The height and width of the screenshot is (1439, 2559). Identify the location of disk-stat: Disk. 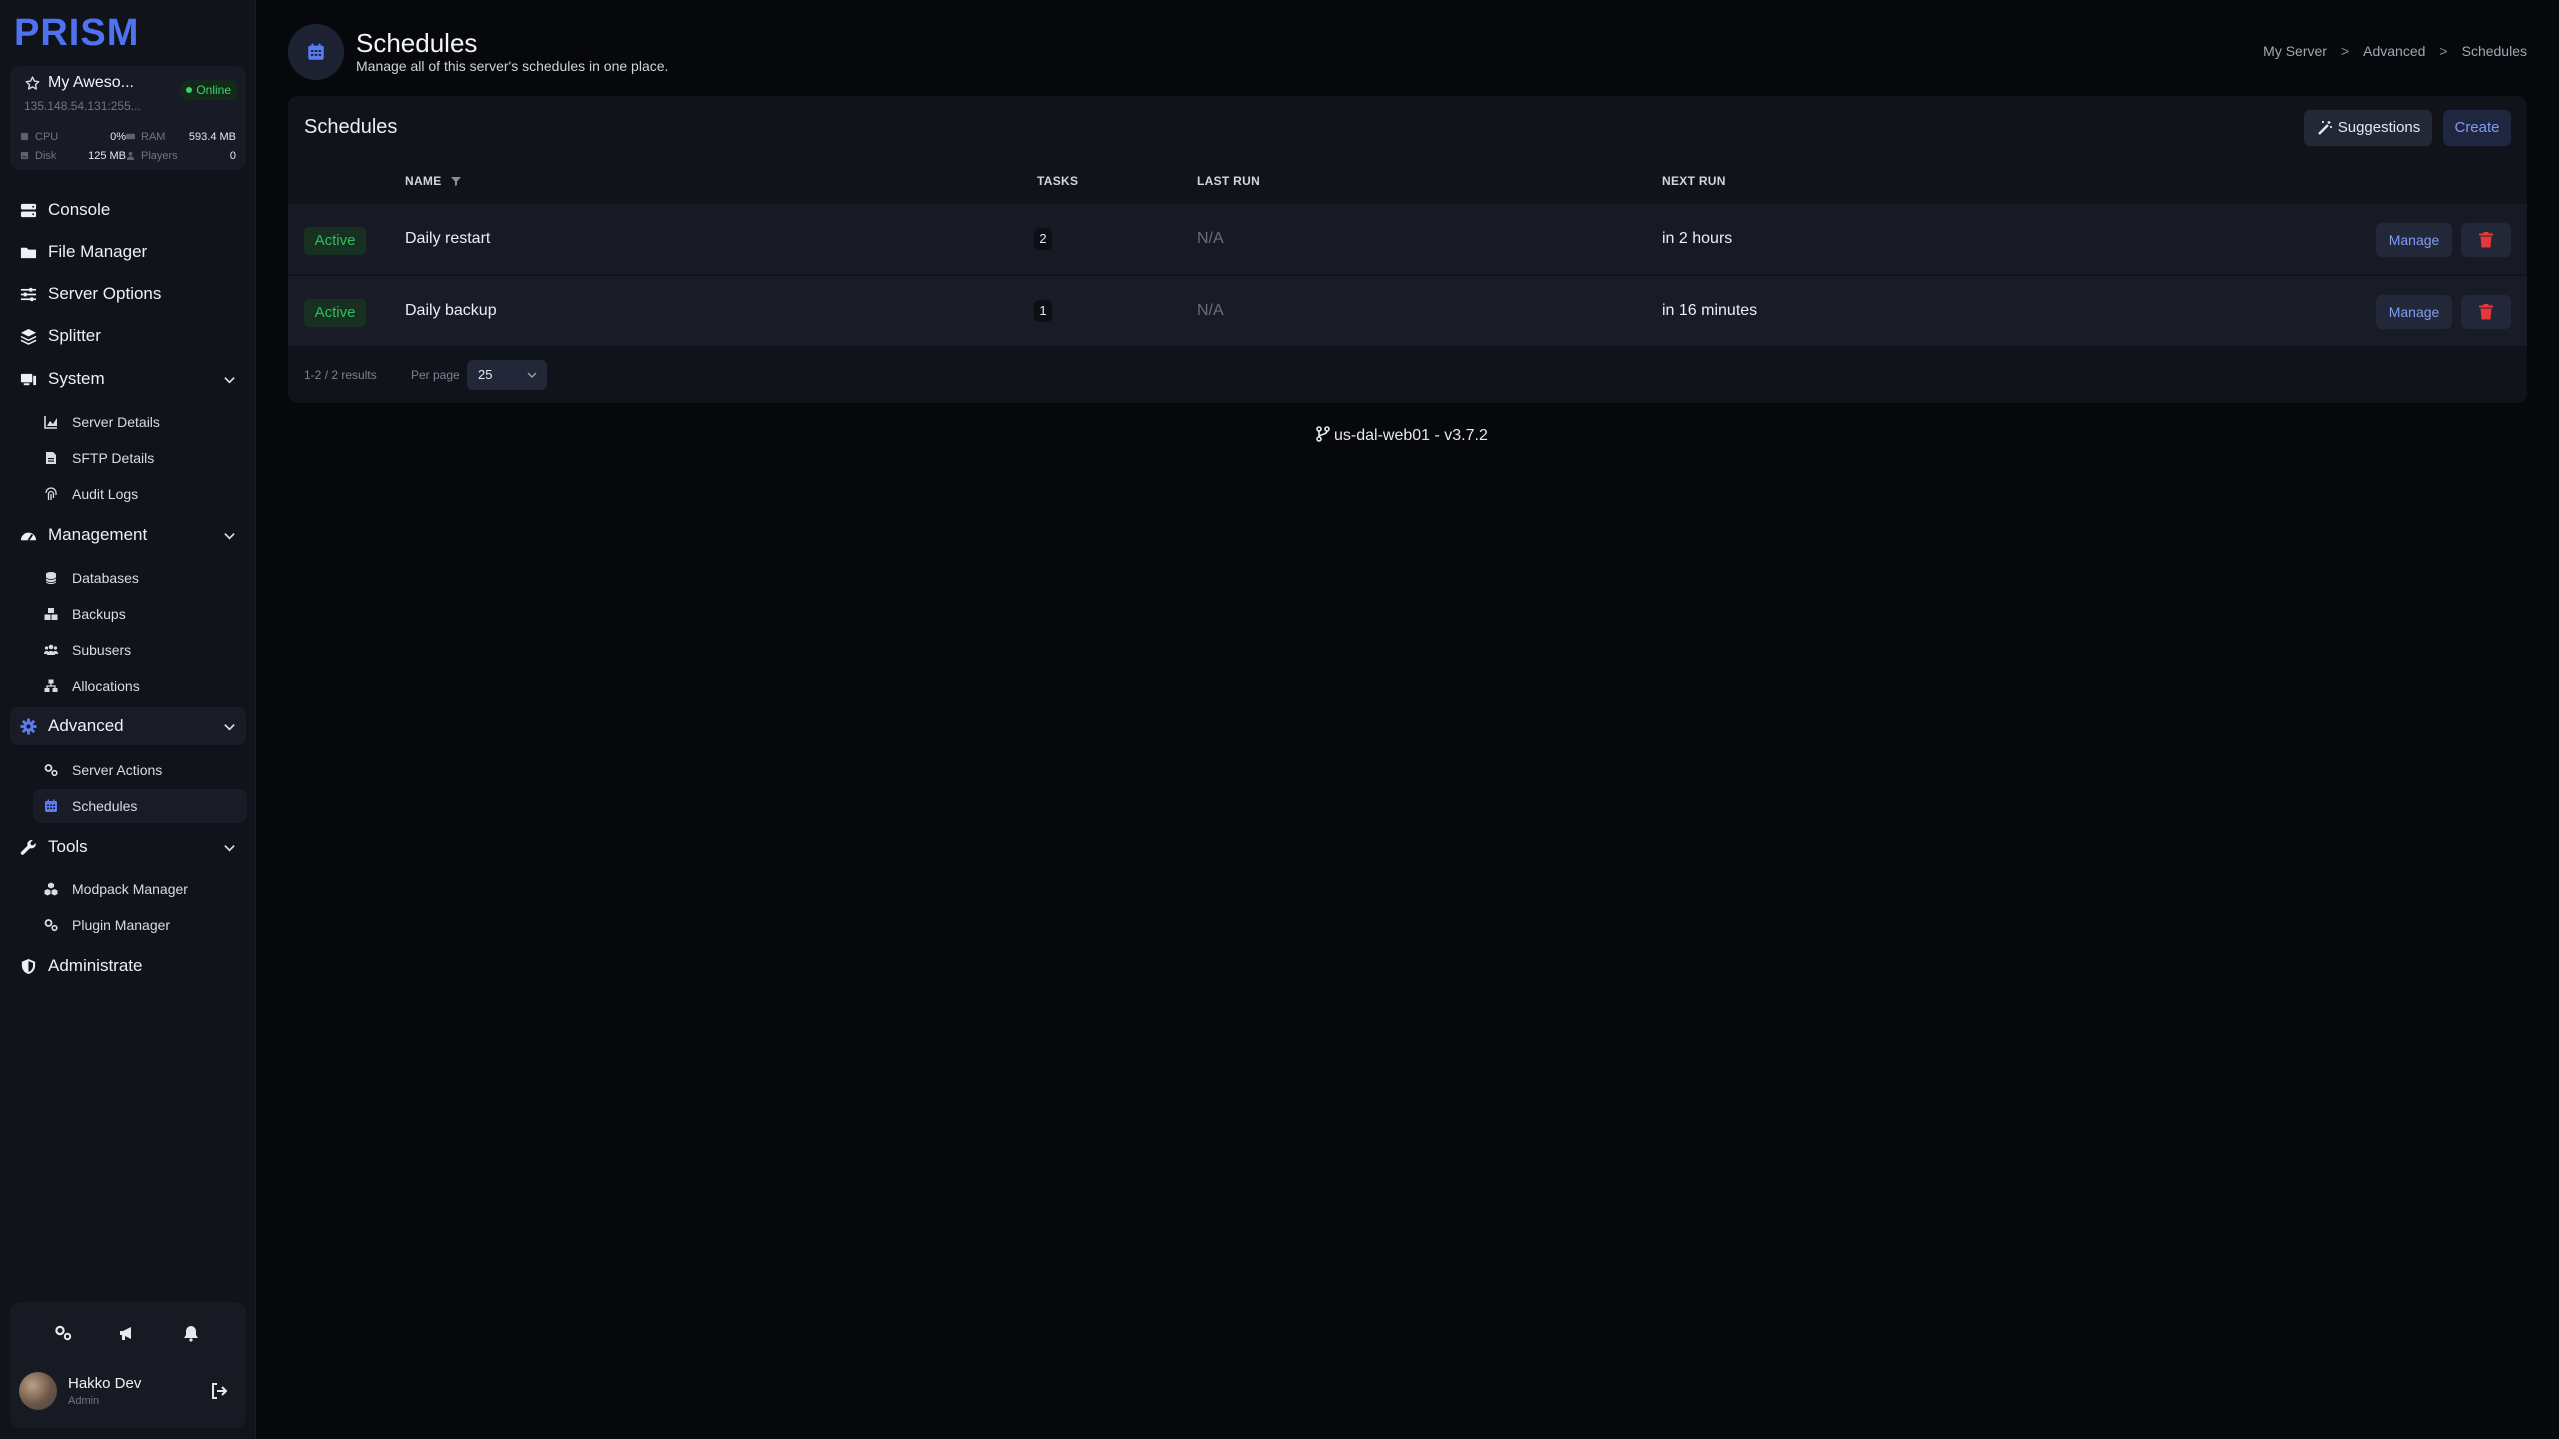
(38, 156).